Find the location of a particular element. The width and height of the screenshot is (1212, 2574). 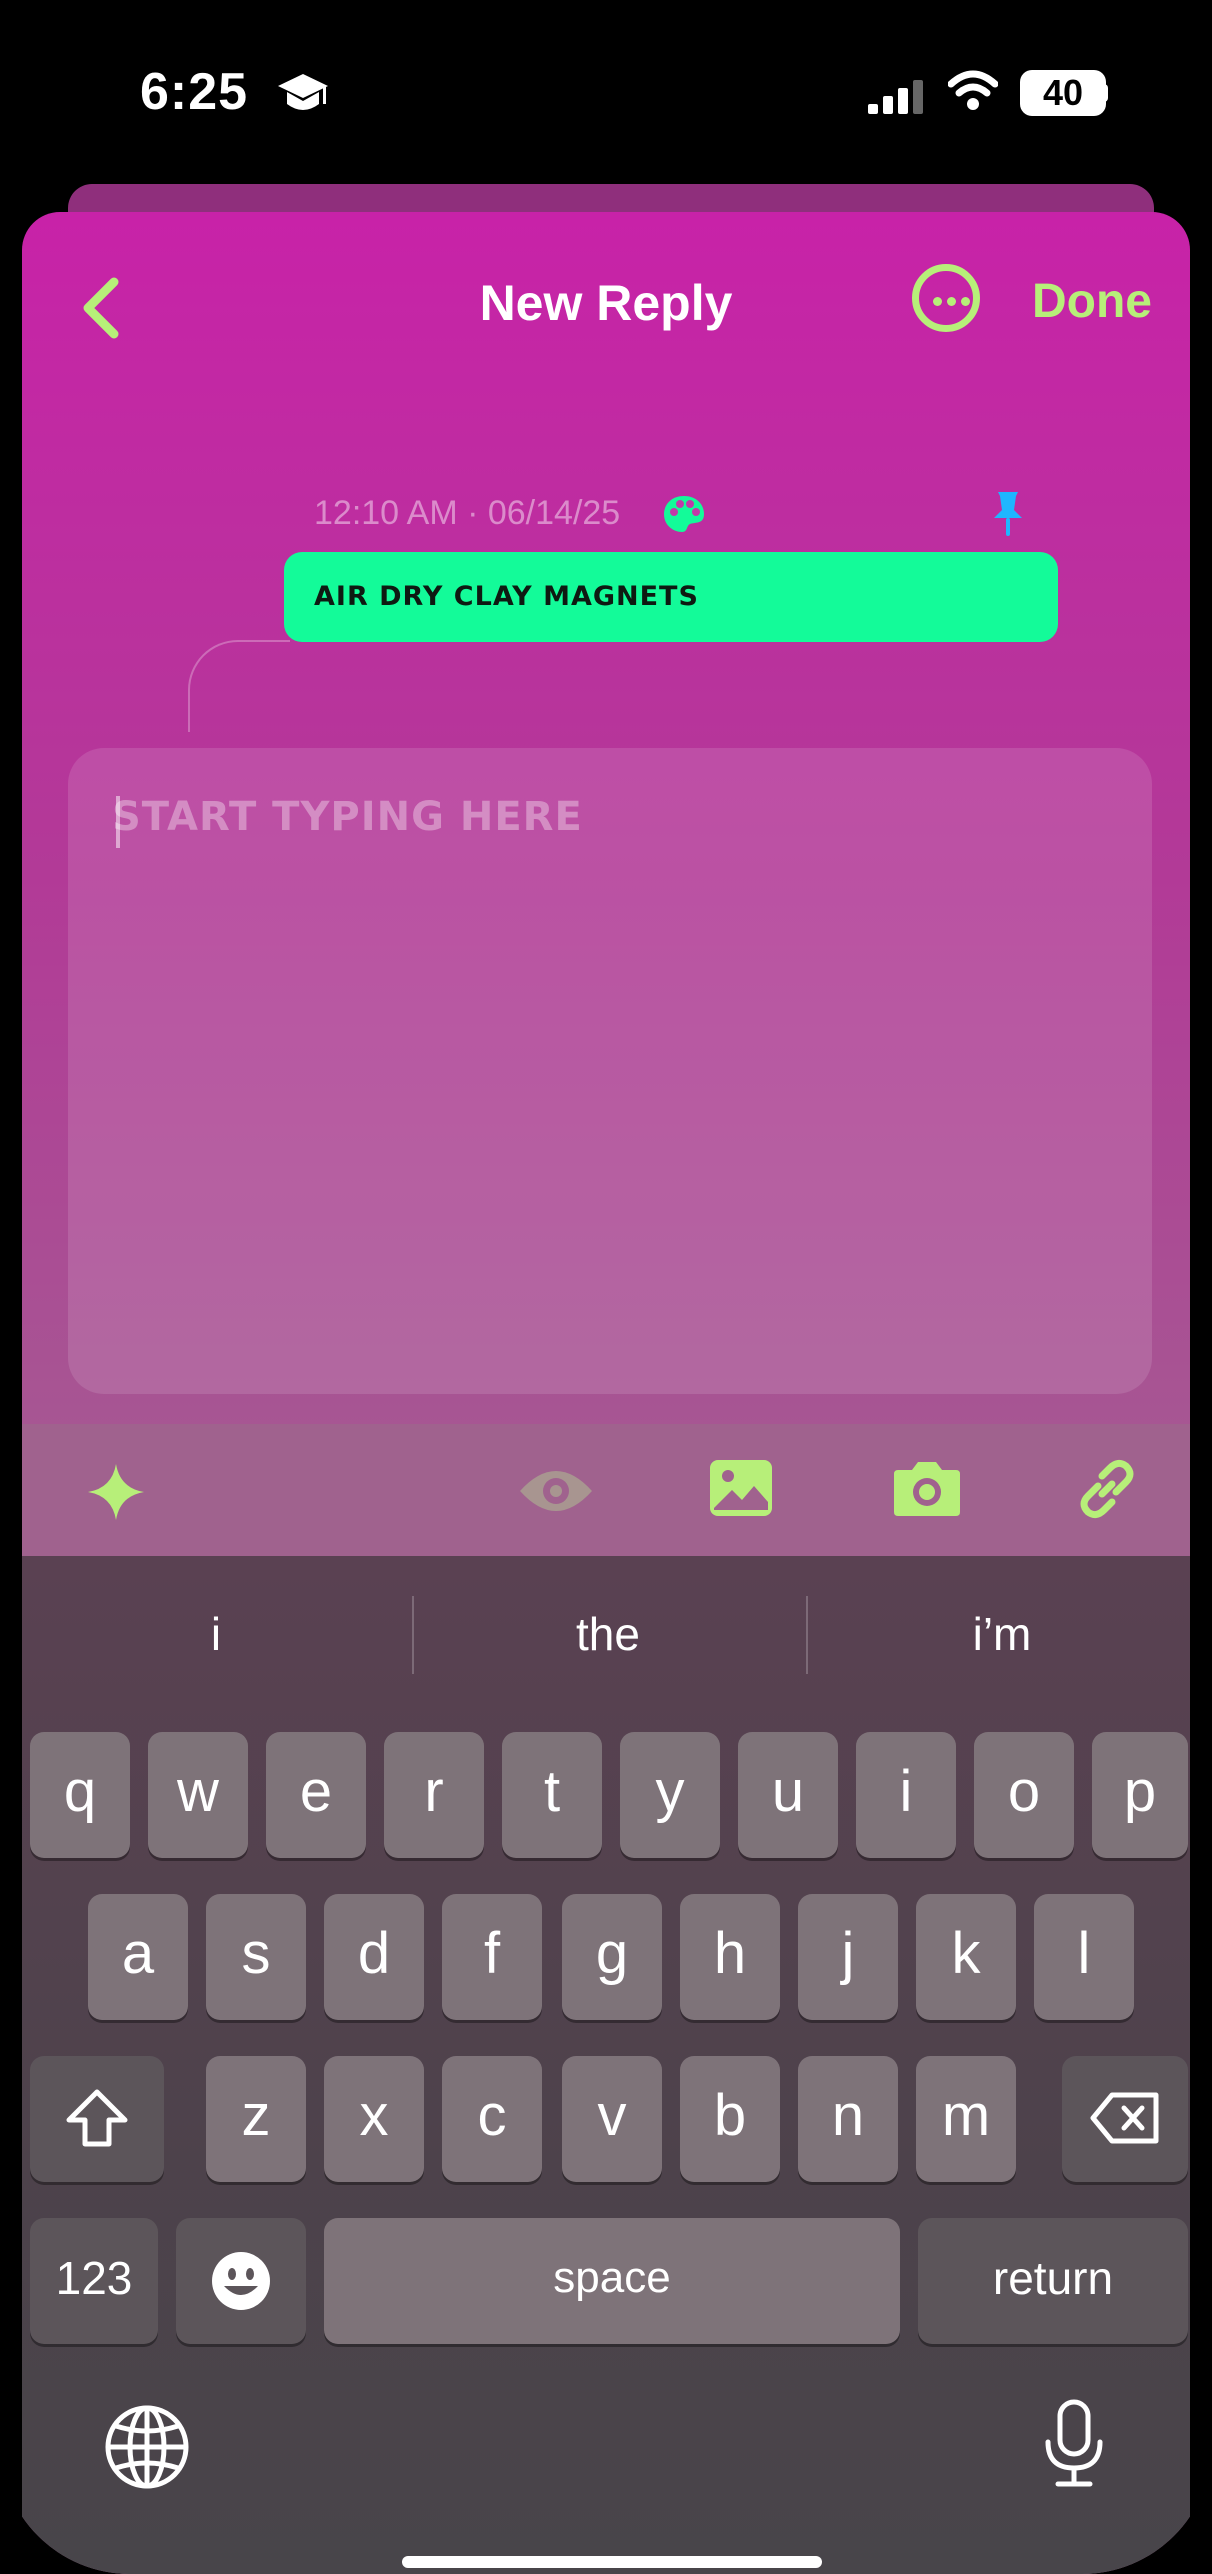

status-bar: 6:25 40 is located at coordinates (606, 92).